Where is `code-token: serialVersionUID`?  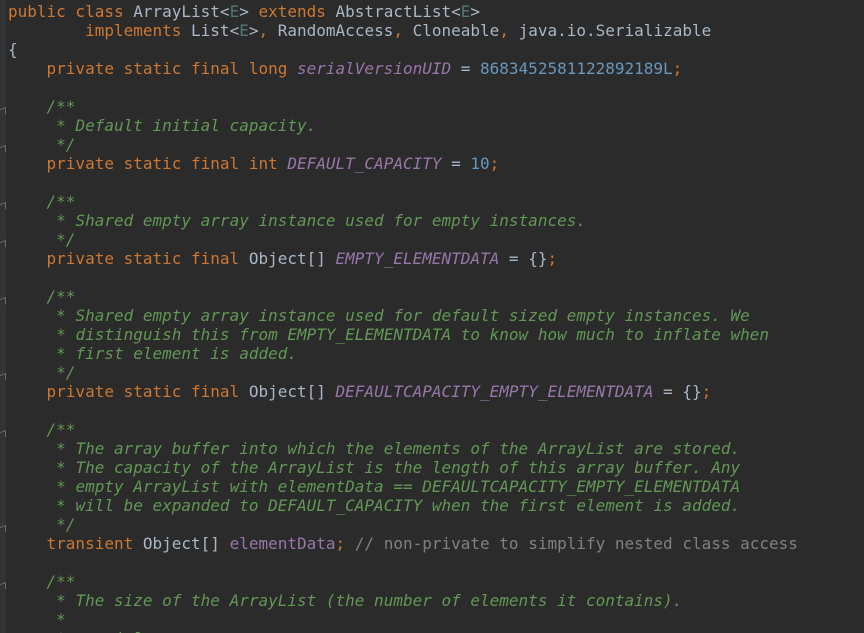 code-token: serialVersionUID is located at coordinates (374, 68).